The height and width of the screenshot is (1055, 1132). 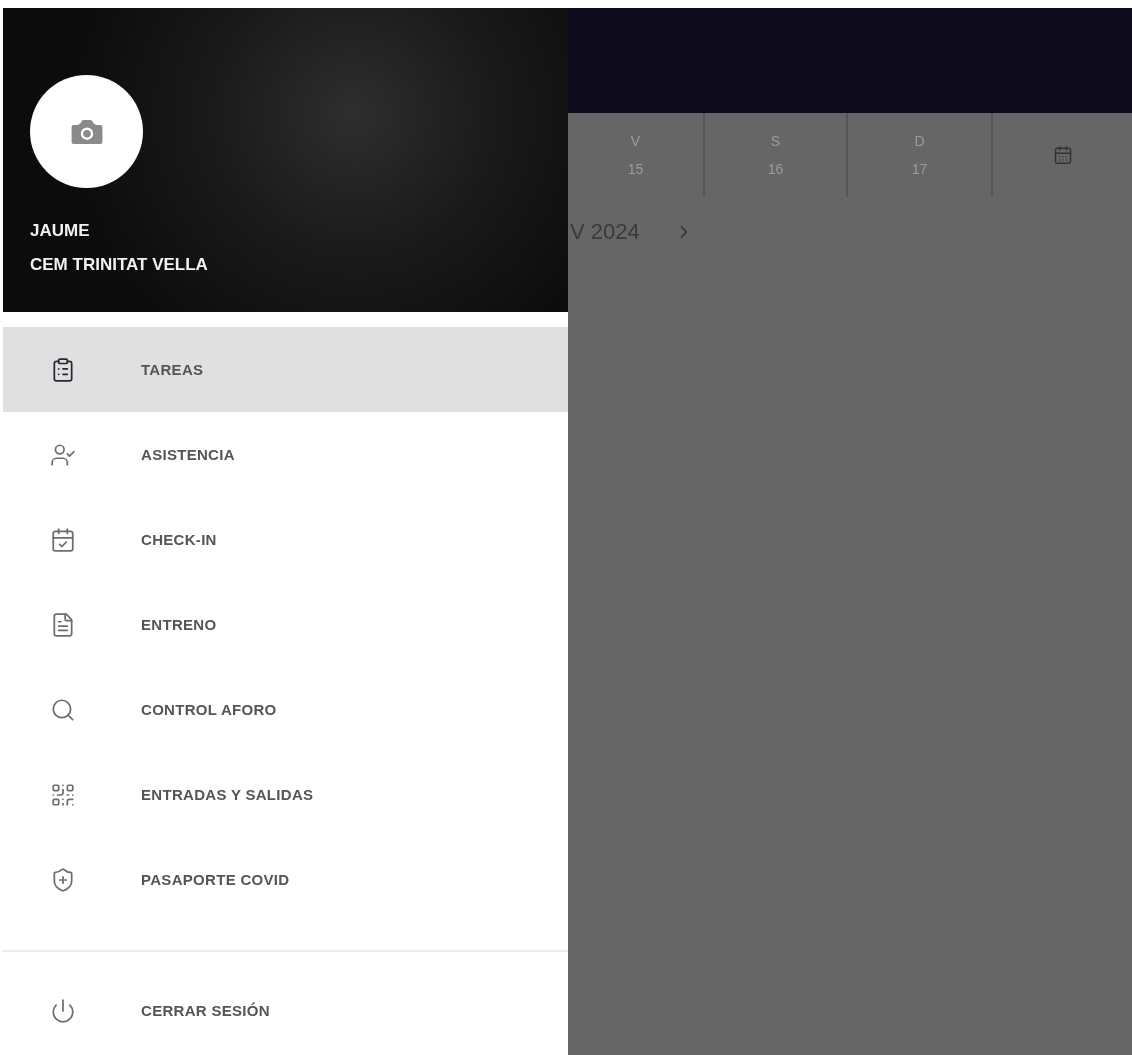 What do you see at coordinates (205, 1010) in the screenshot?
I see `logout-label: CERRAR SESIÓN` at bounding box center [205, 1010].